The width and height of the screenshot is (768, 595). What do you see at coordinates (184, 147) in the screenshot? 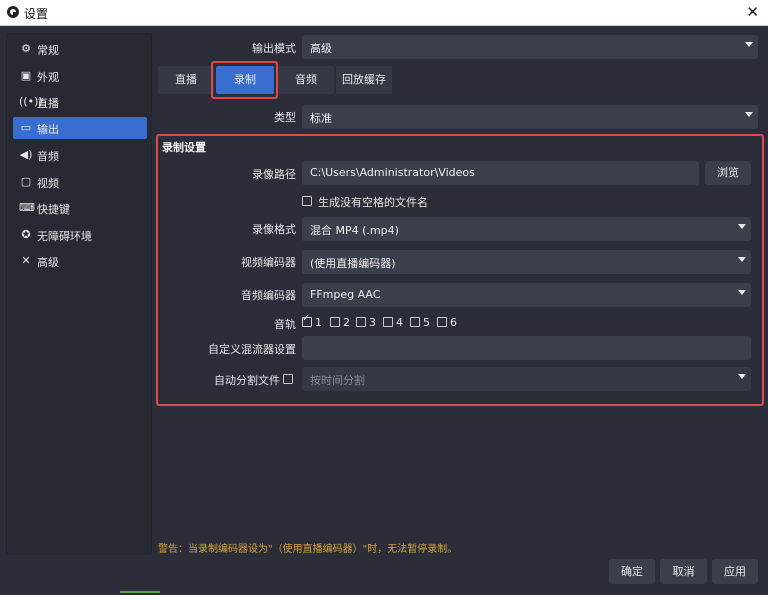
I see `recording-settings-title: 录制设置` at bounding box center [184, 147].